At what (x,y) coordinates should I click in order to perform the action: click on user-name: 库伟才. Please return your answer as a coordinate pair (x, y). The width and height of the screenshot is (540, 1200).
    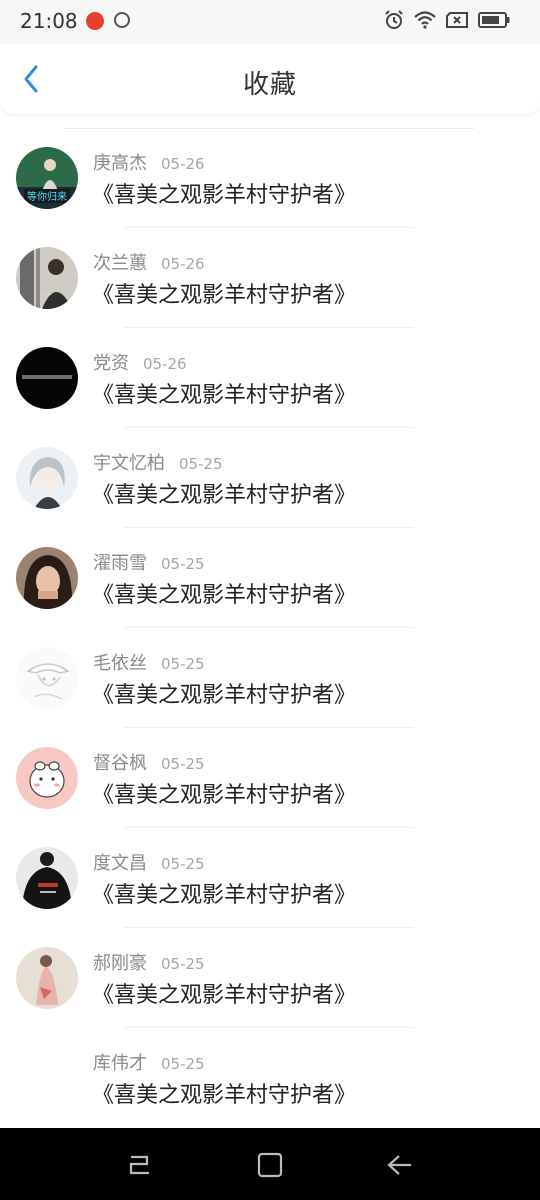
    Looking at the image, I should click on (120, 1063).